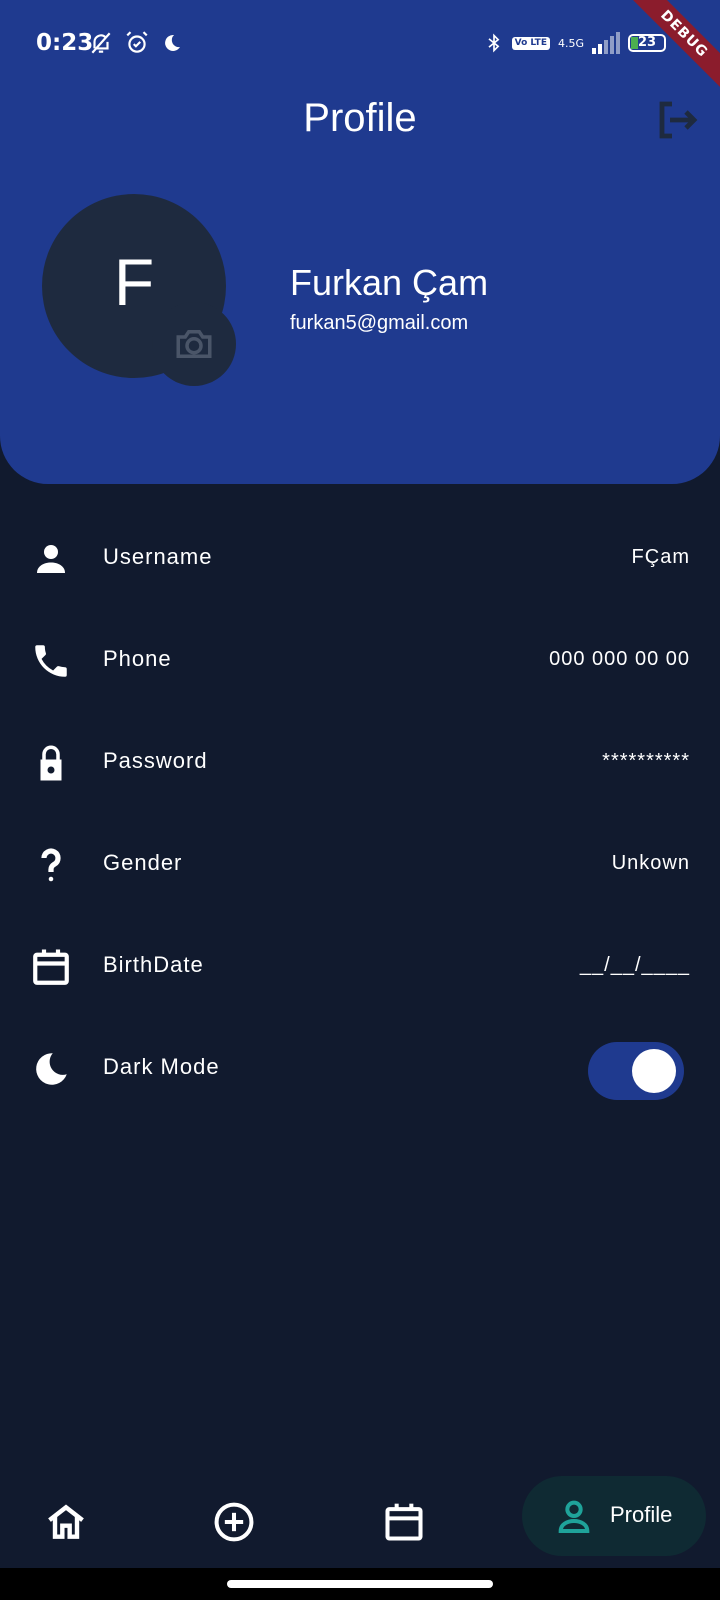 Image resolution: width=720 pixels, height=1600 pixels. What do you see at coordinates (101, 43) in the screenshot?
I see `muted-bell-icon` at bounding box center [101, 43].